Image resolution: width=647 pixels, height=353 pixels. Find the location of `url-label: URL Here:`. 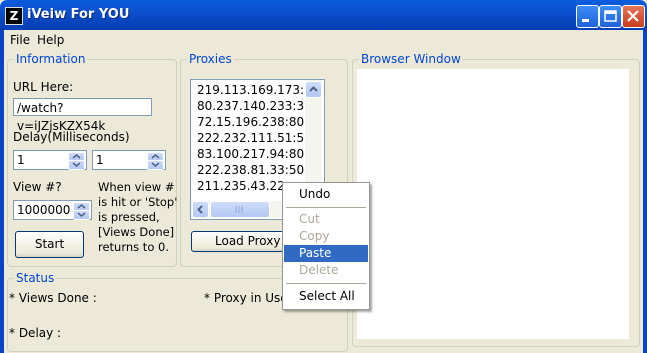

url-label: URL Here: is located at coordinates (43, 87).